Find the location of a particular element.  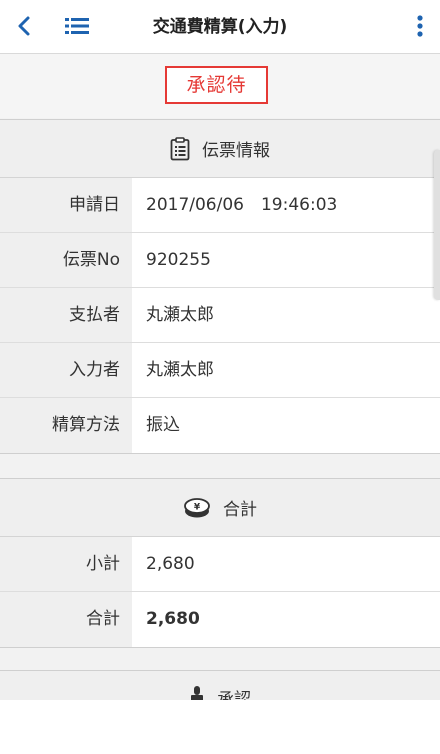

row-label-apply-date: 申請日 is located at coordinates (66, 205).